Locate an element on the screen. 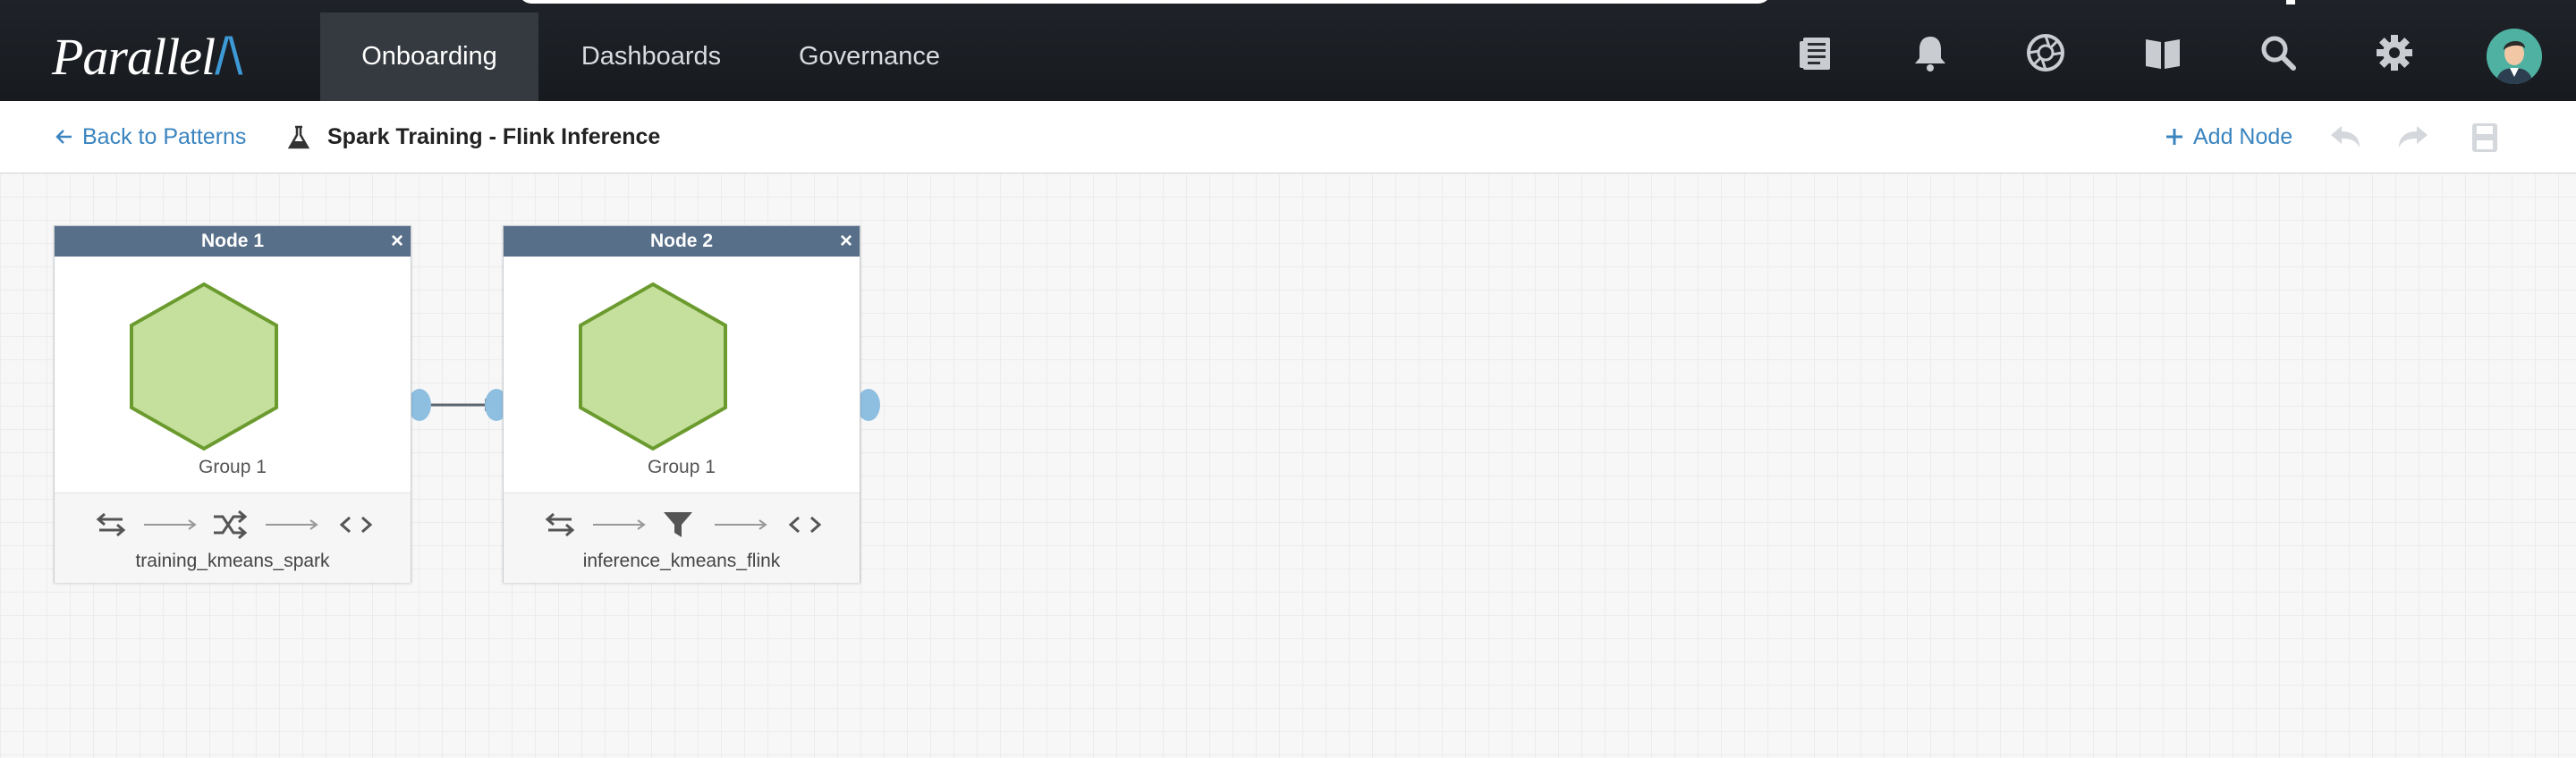 Image resolution: width=2576 pixels, height=758 pixels. plus-icon is located at coordinates (2174, 137).